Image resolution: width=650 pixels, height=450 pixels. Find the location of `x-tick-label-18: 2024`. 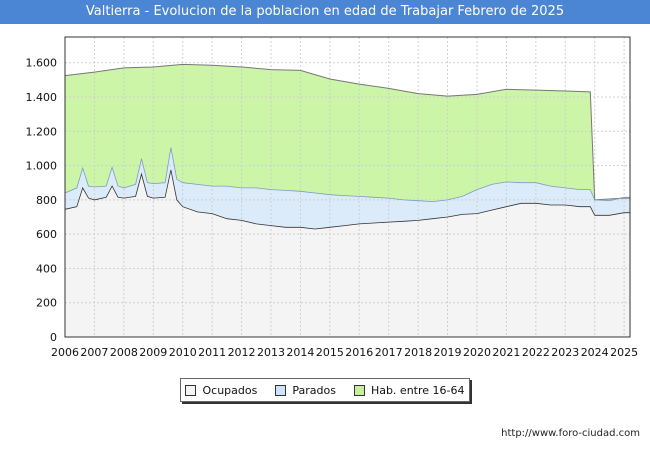

x-tick-label-18: 2024 is located at coordinates (595, 352).